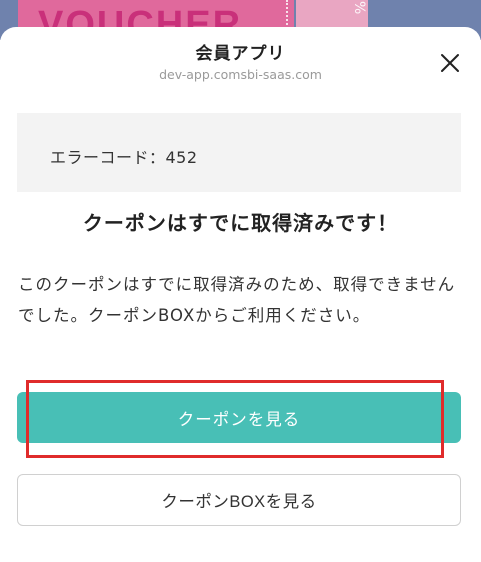 This screenshot has width=481, height=562. I want to click on close-button, so click(450, 63).